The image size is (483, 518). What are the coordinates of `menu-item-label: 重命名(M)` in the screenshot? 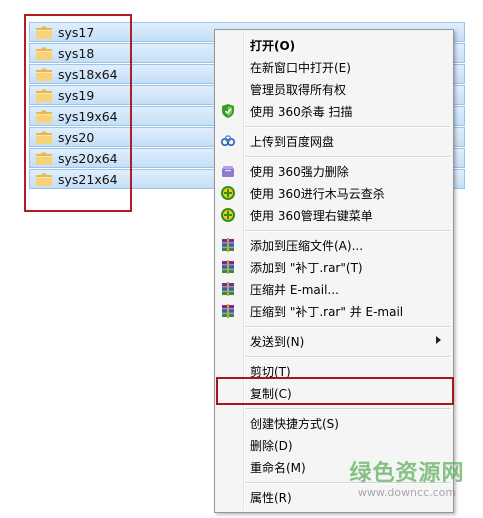 It's located at (278, 468).